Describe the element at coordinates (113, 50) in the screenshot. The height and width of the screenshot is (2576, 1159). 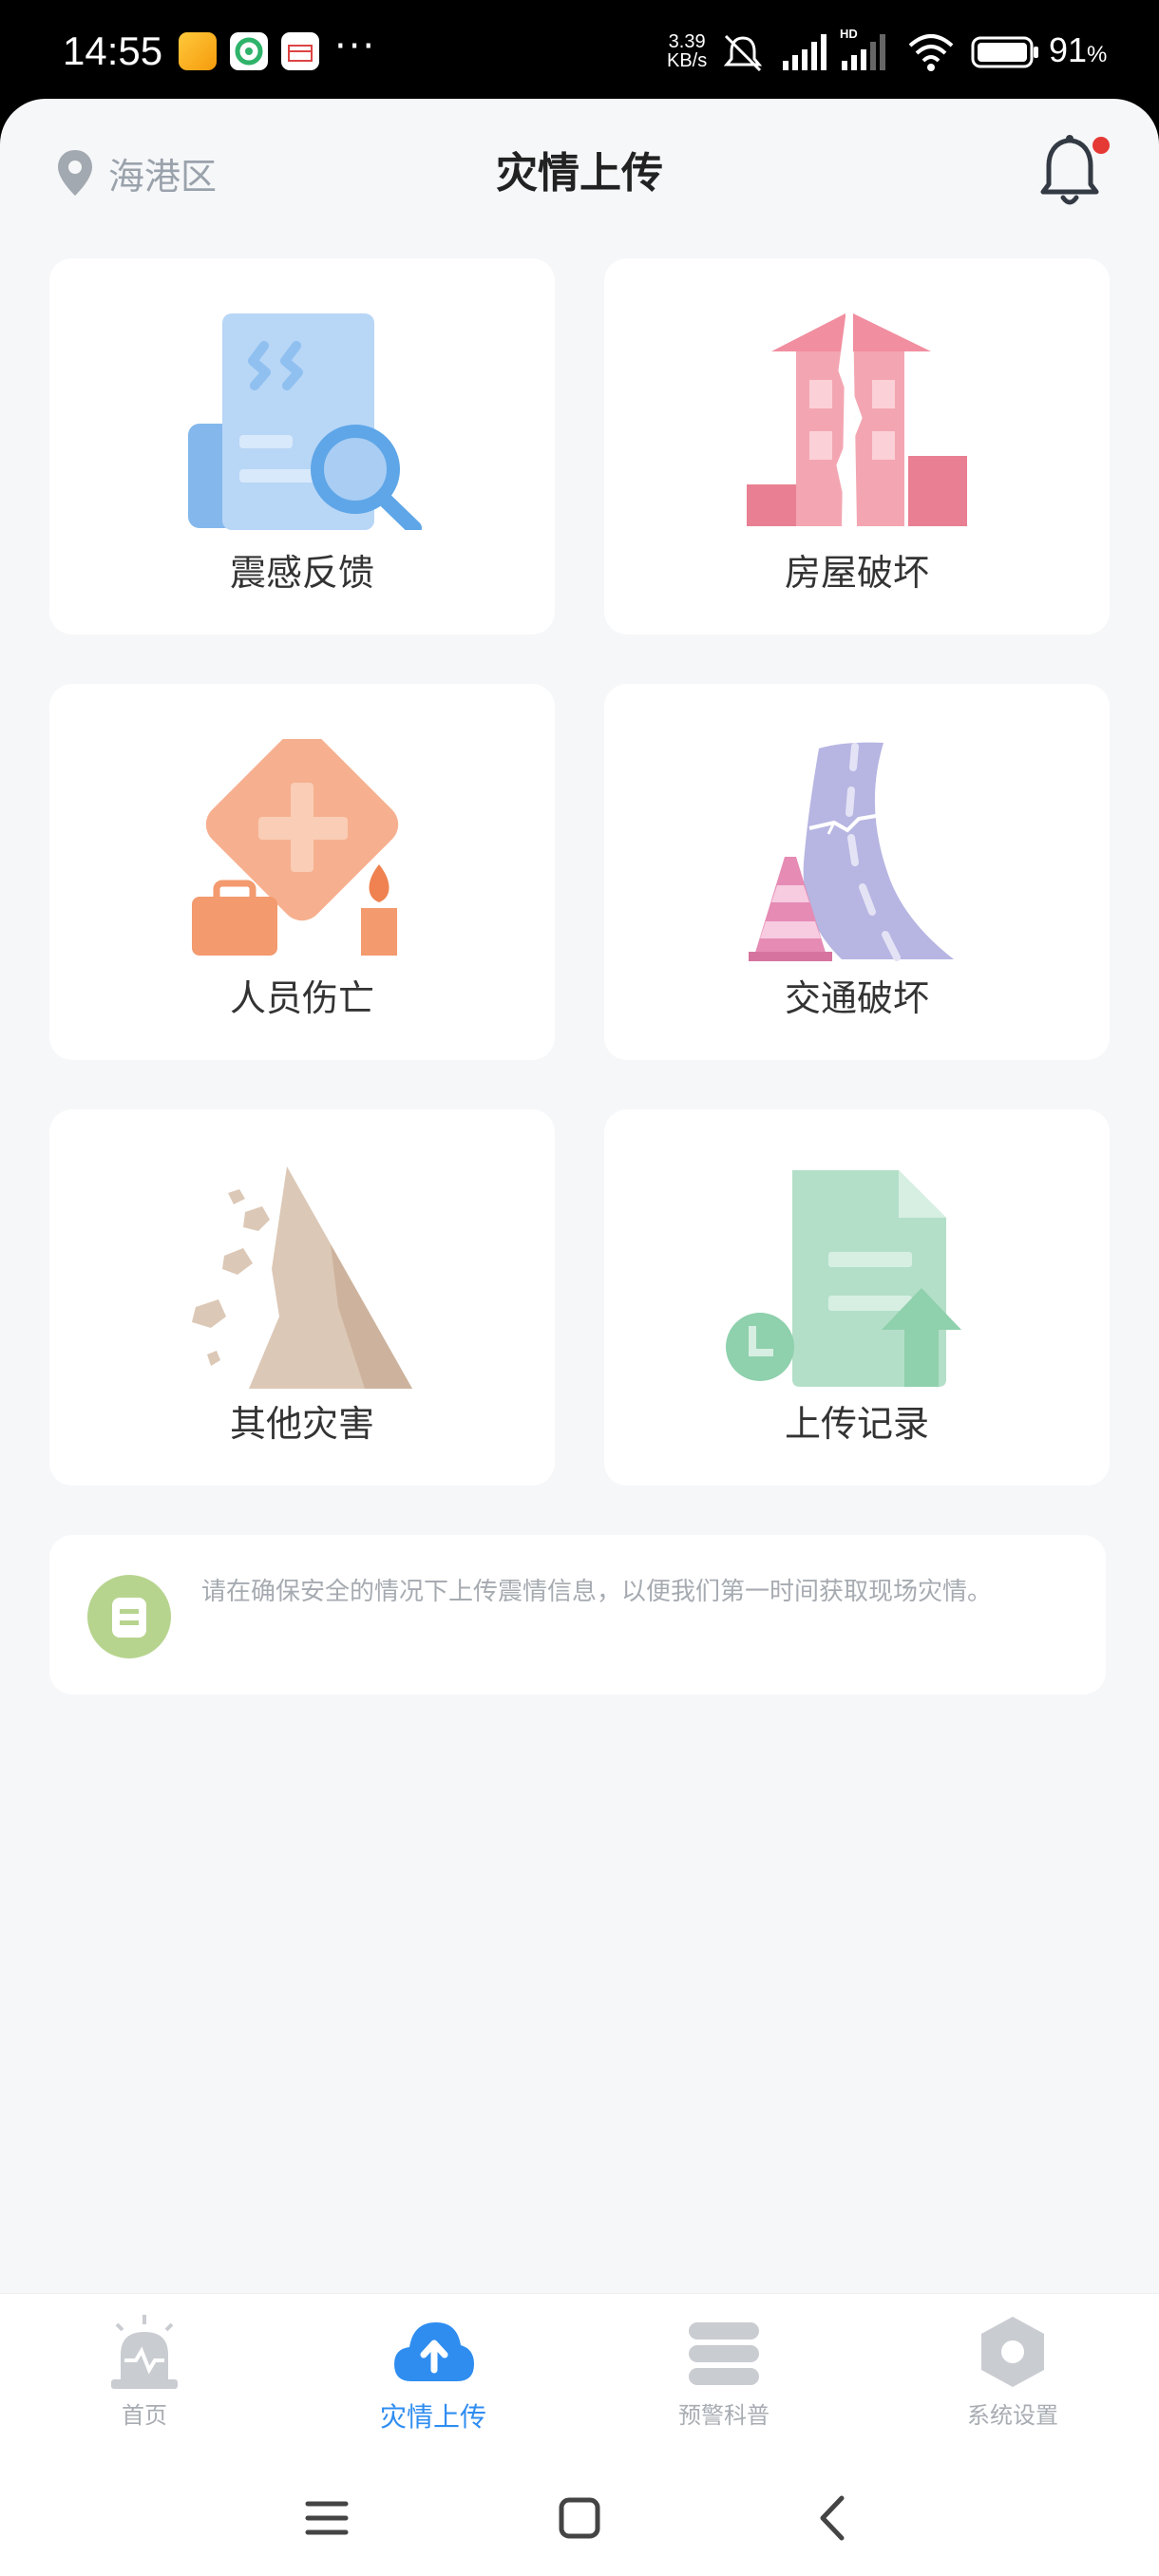
I see `status-time: 14:55` at that location.